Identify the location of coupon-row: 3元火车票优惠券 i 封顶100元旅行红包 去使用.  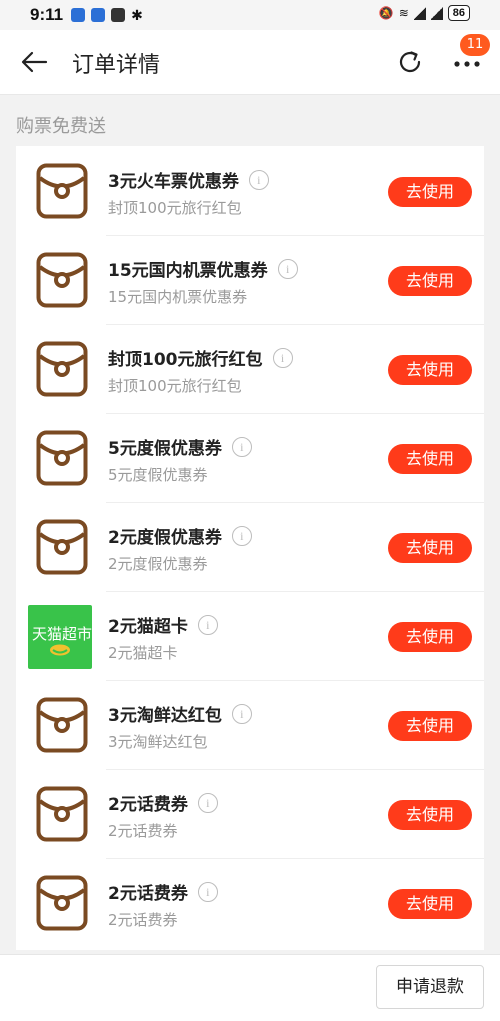
(250, 191).